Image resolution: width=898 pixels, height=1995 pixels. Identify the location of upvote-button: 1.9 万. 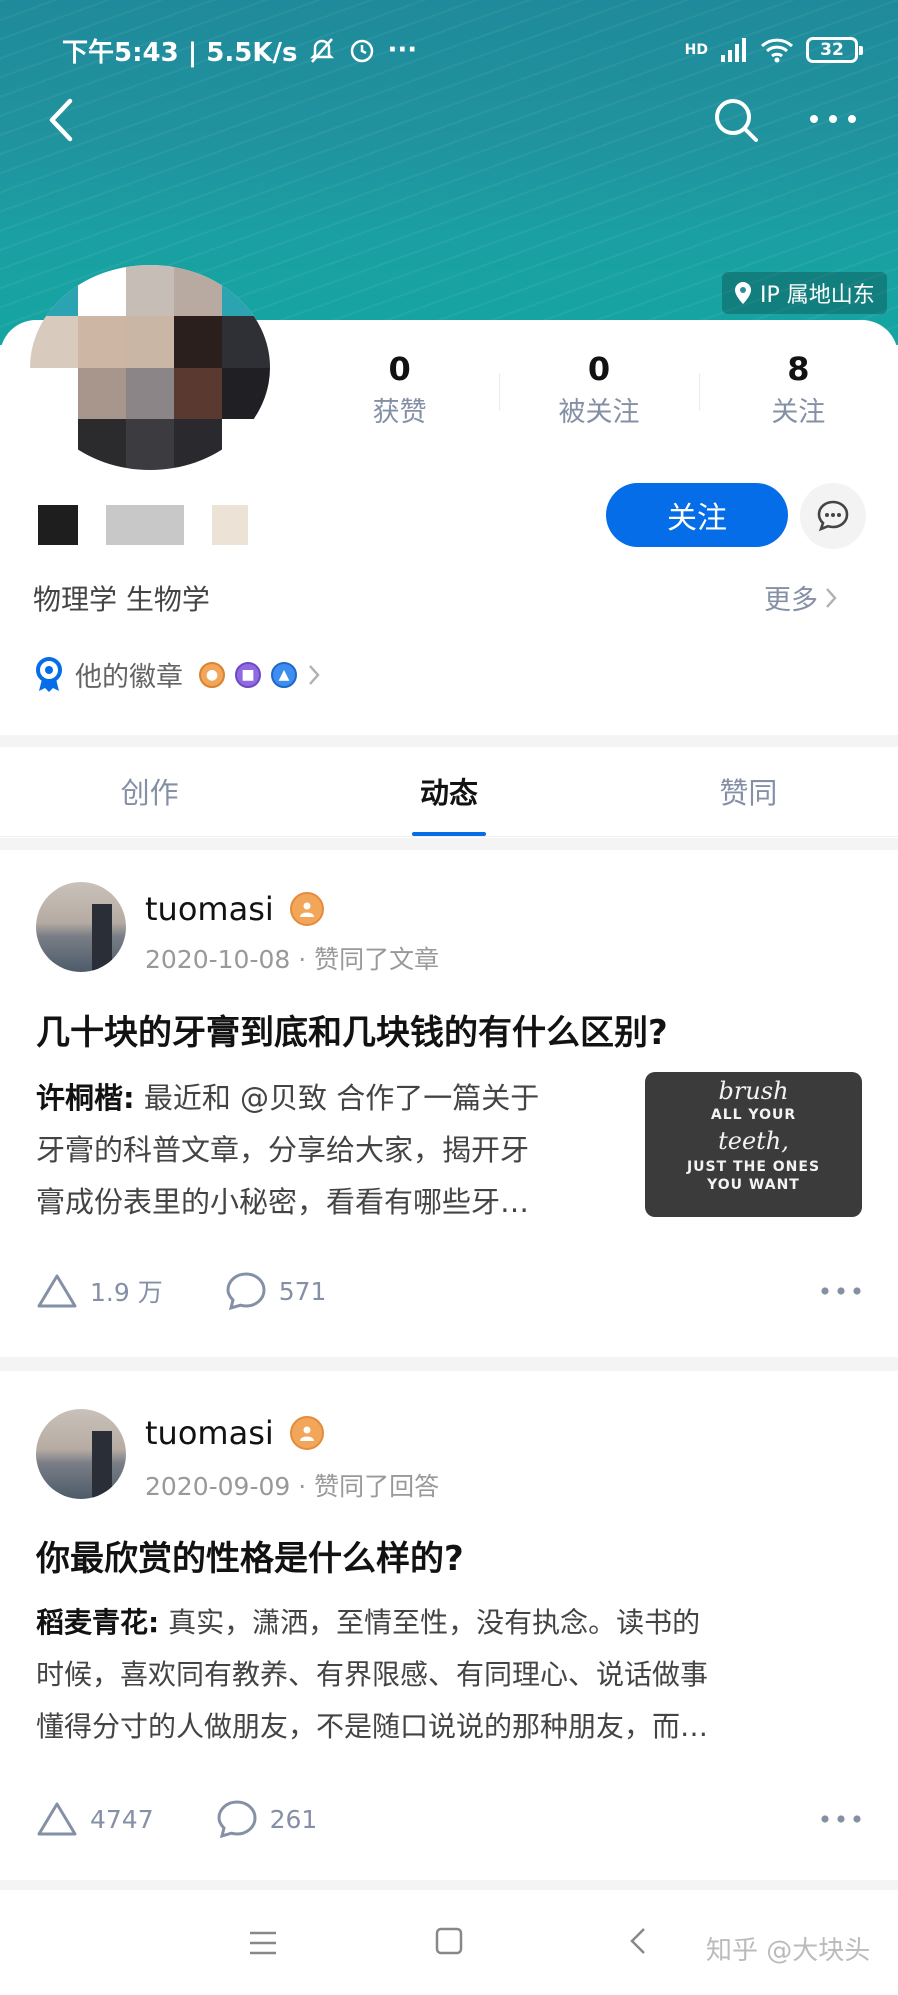
(99, 1291).